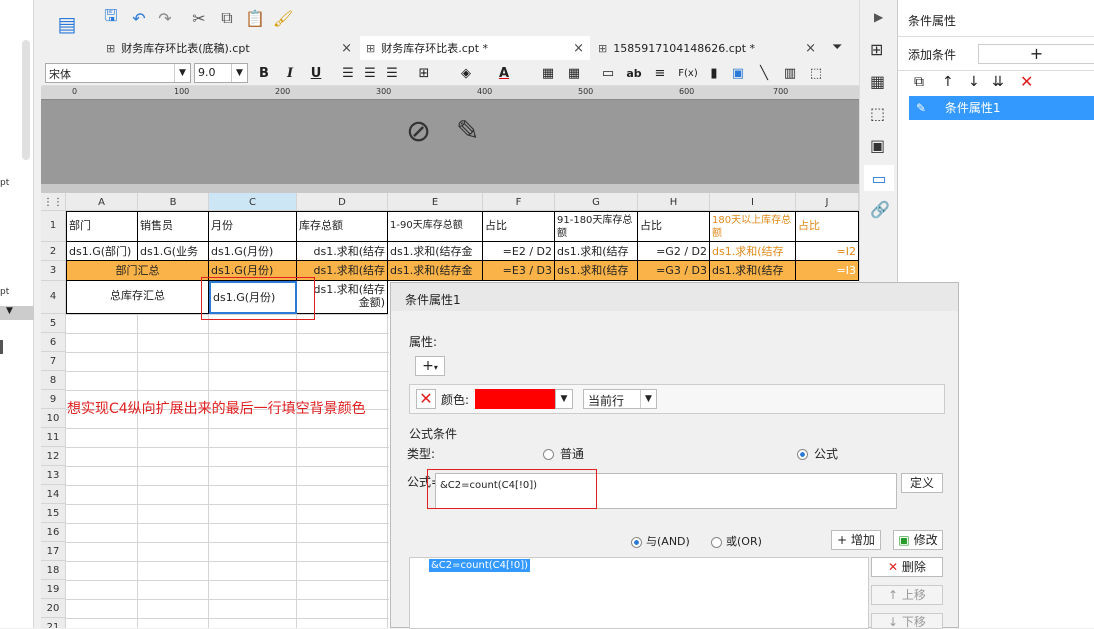 The width and height of the screenshot is (1094, 629). I want to click on undo-icon: ↶, so click(139, 18).